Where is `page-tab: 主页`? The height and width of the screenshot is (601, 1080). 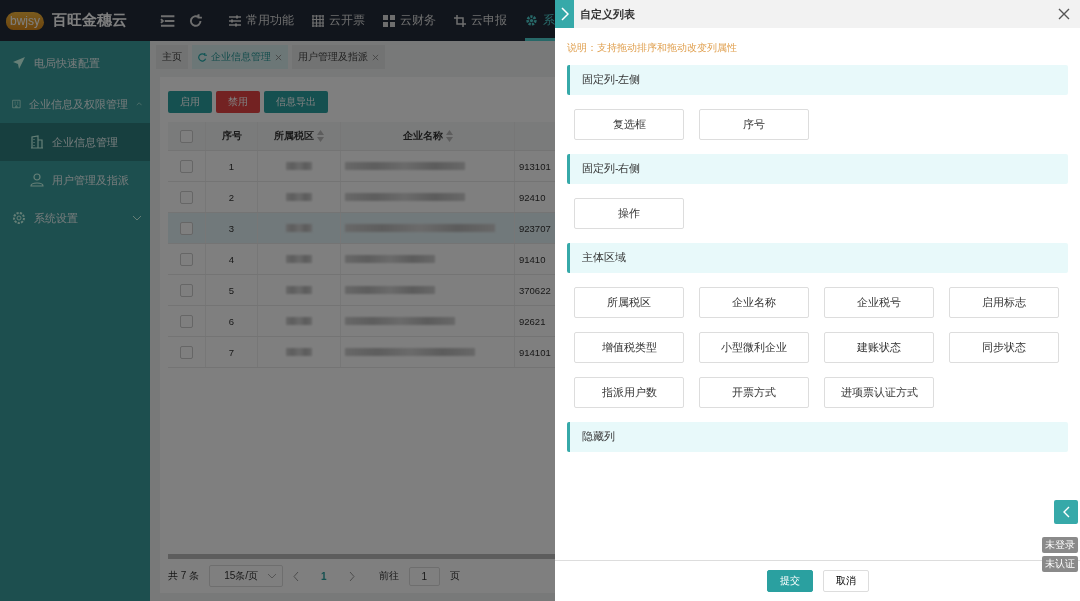
page-tab: 主页 is located at coordinates (172, 57).